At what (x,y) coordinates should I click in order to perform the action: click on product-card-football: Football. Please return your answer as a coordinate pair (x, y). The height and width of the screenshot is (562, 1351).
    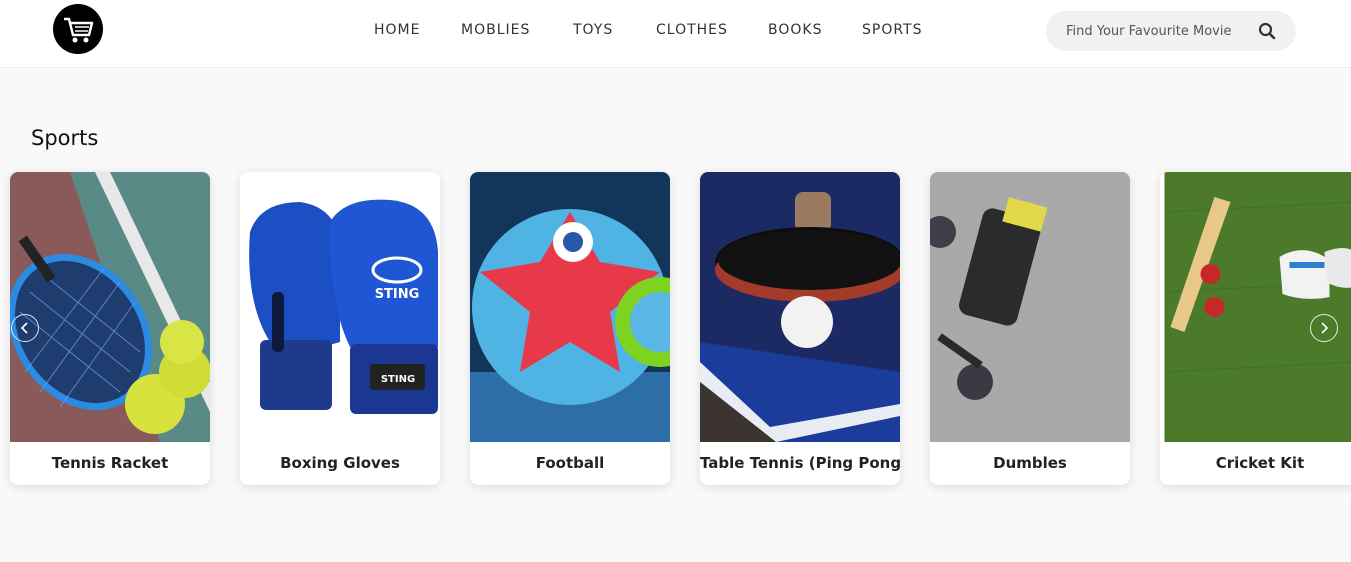
    Looking at the image, I should click on (570, 328).